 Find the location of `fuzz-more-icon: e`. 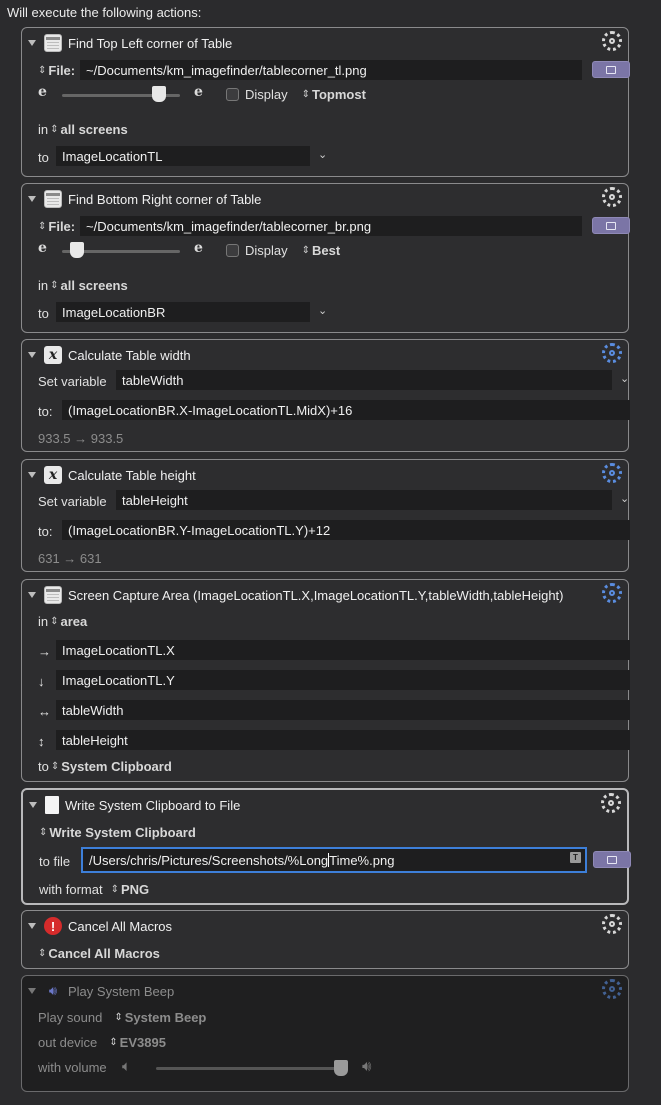

fuzz-more-icon: e is located at coordinates (198, 248).